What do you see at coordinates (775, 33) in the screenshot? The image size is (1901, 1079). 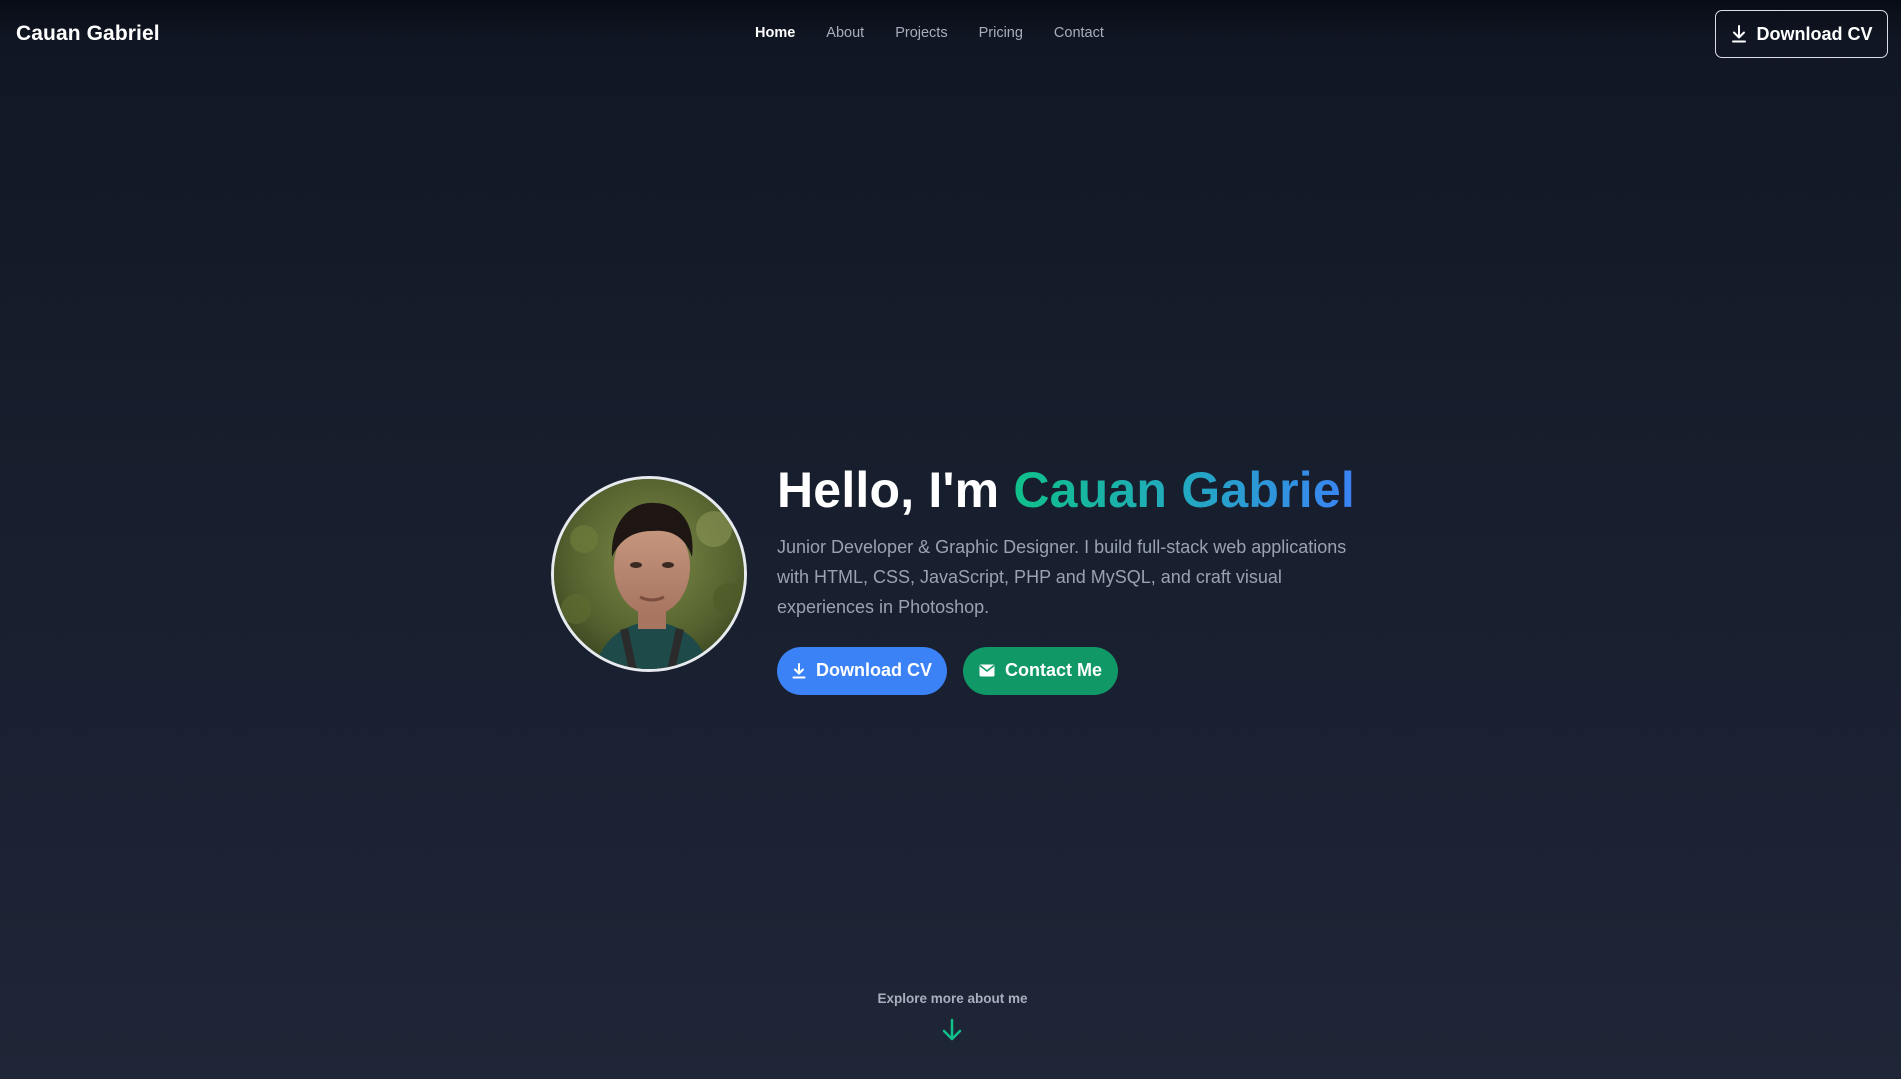 I see `nav-link-home: Home` at bounding box center [775, 33].